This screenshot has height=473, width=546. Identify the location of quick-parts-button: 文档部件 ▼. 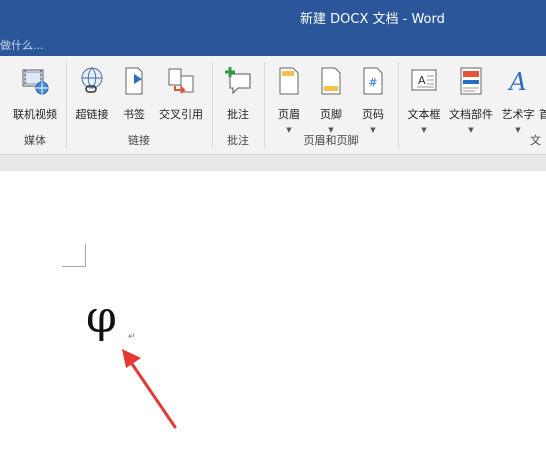
(471, 104).